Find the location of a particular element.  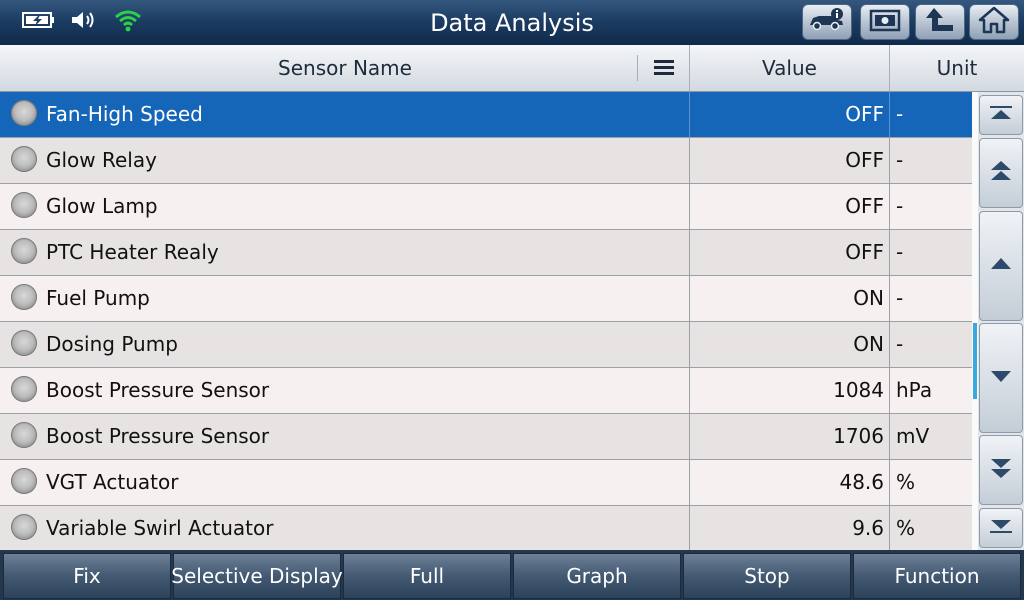

sensor-name: Glow Relay is located at coordinates (101, 160).